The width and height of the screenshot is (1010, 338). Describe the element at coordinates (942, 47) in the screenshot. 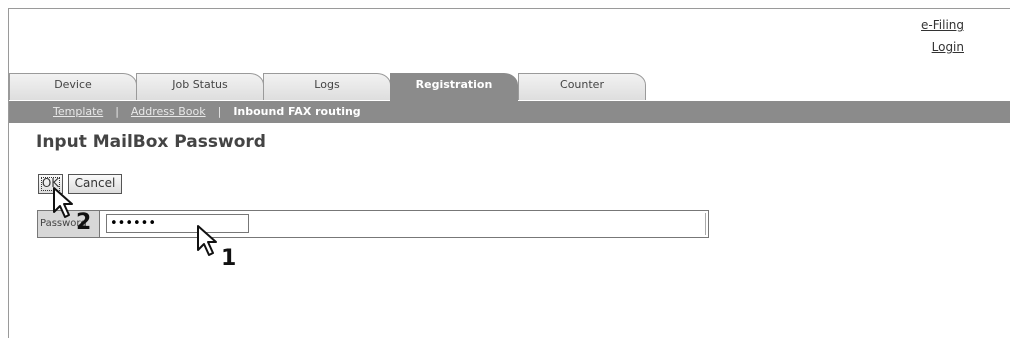

I see `login-link: Login` at that location.